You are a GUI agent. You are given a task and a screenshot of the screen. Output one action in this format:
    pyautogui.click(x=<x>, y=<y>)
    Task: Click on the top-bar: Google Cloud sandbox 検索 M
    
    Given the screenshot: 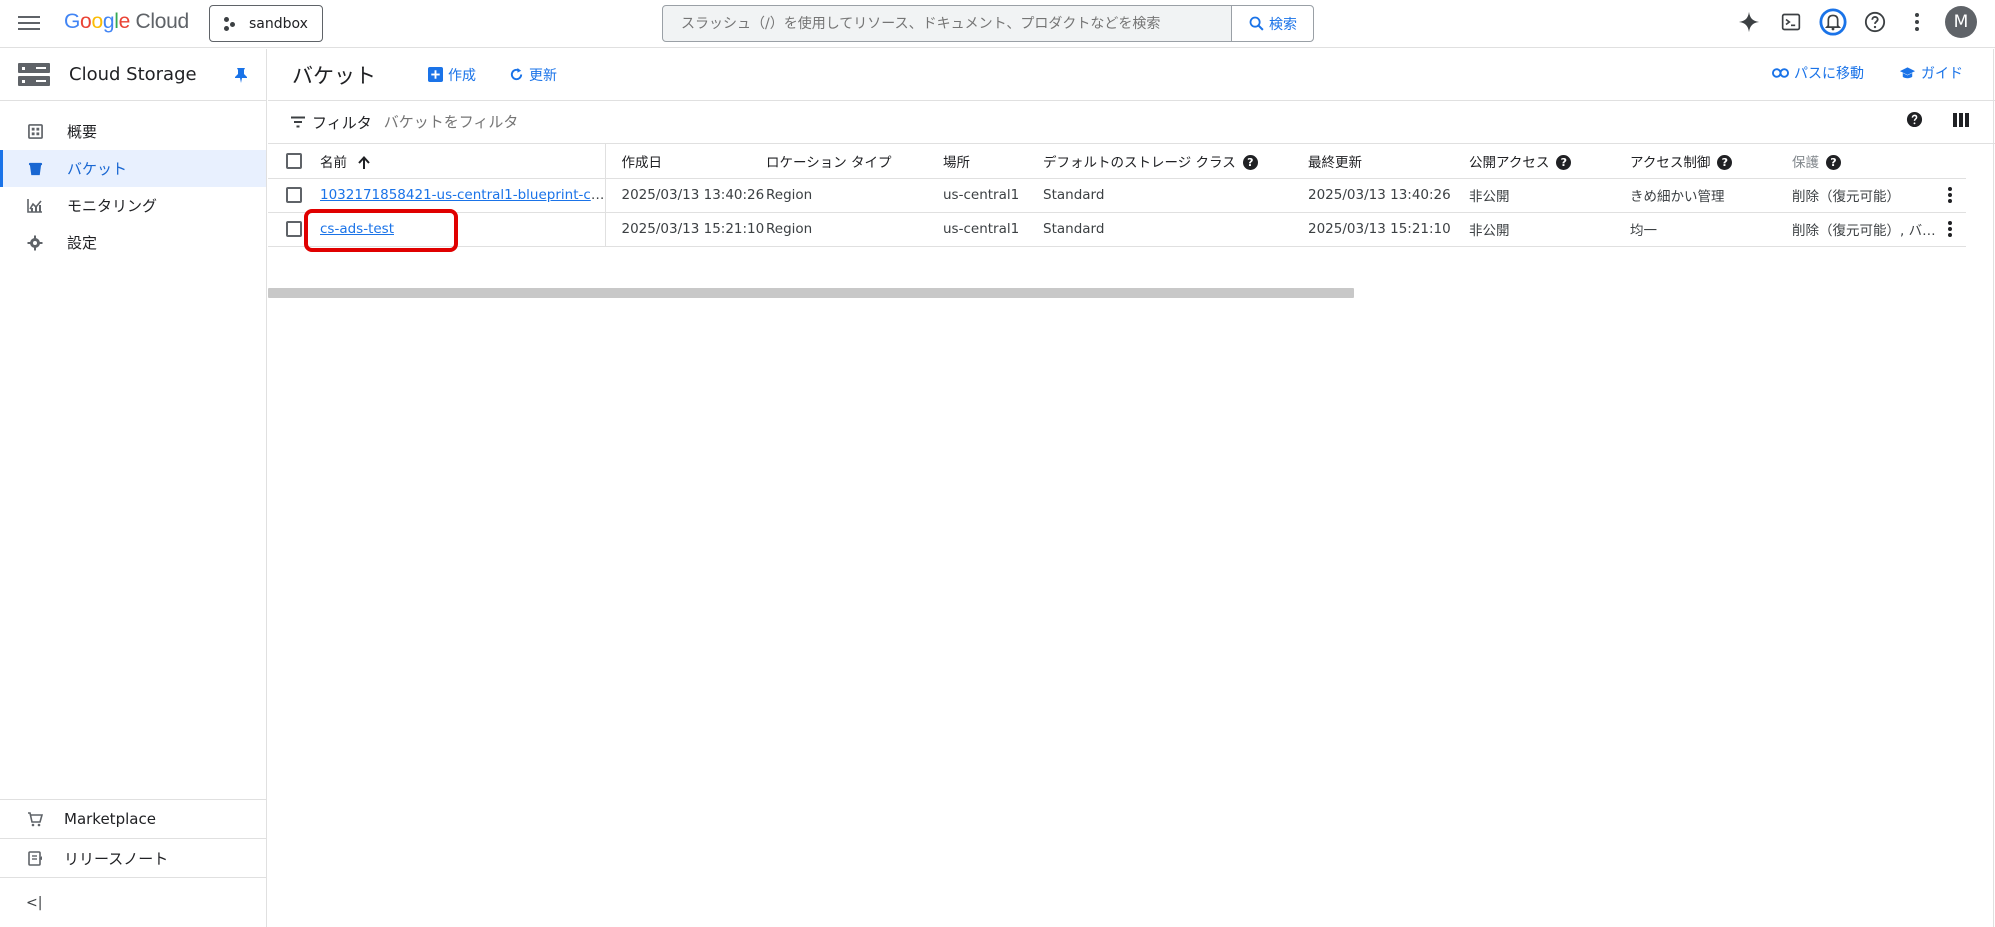 What is the action you would take?
    pyautogui.click(x=997, y=24)
    